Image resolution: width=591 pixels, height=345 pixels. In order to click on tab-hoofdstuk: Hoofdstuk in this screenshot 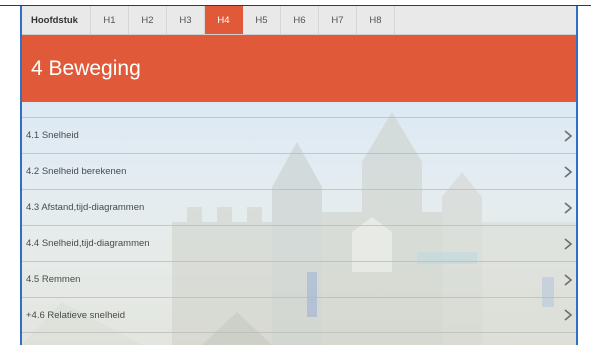, I will do `click(56, 20)`.